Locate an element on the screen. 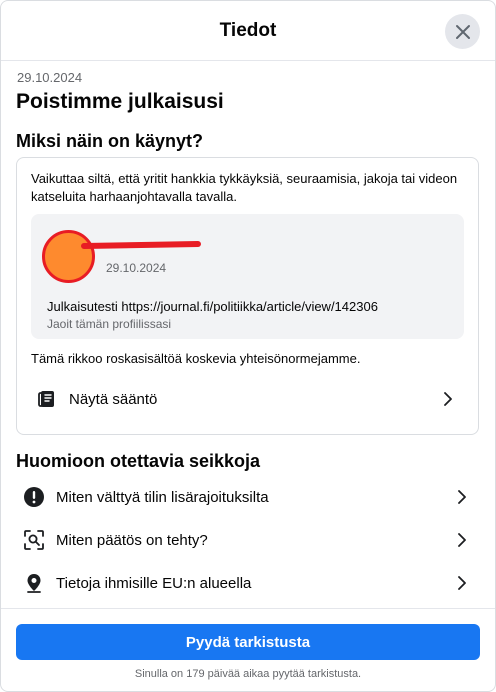 The width and height of the screenshot is (496, 692). book-icon is located at coordinates (46, 399).